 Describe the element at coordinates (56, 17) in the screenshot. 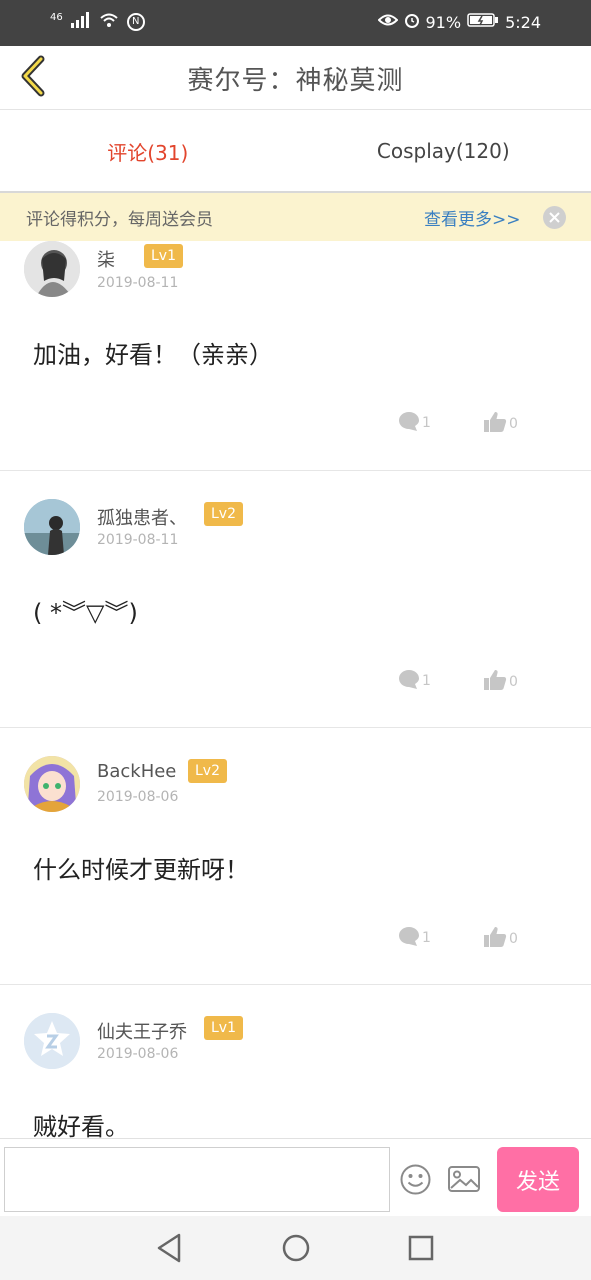

I see `network-type: 46` at that location.